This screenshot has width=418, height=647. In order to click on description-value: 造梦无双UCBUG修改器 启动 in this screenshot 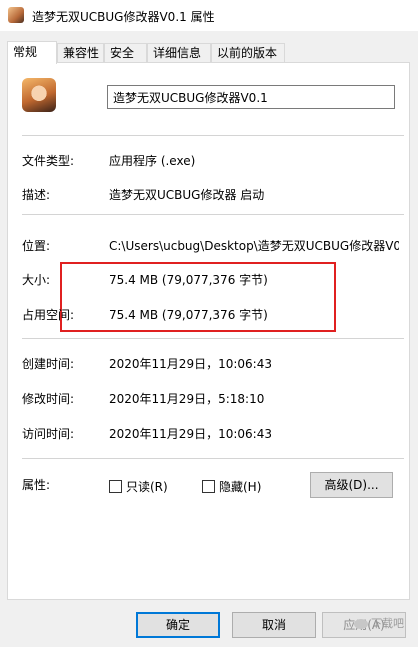, I will do `click(187, 195)`.